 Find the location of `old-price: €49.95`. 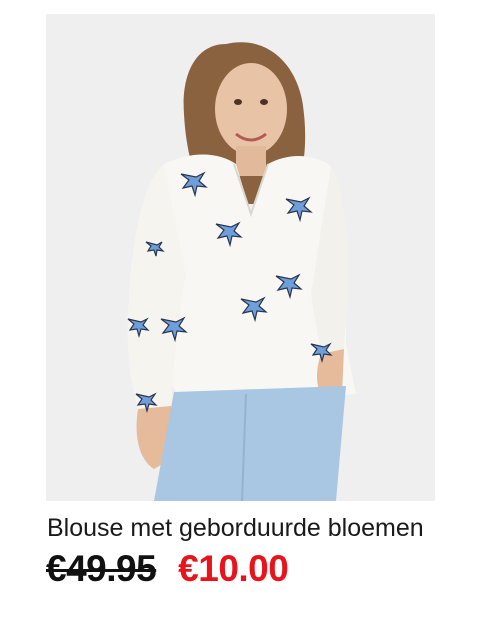

old-price: €49.95 is located at coordinates (101, 568).